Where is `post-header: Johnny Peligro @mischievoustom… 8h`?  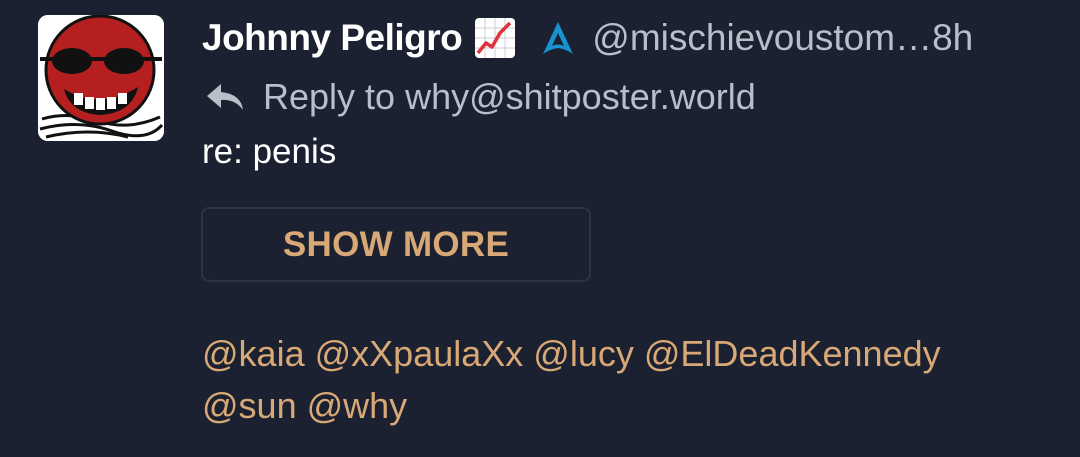 post-header: Johnny Peligro @mischievoustom… 8h is located at coordinates (627, 38).